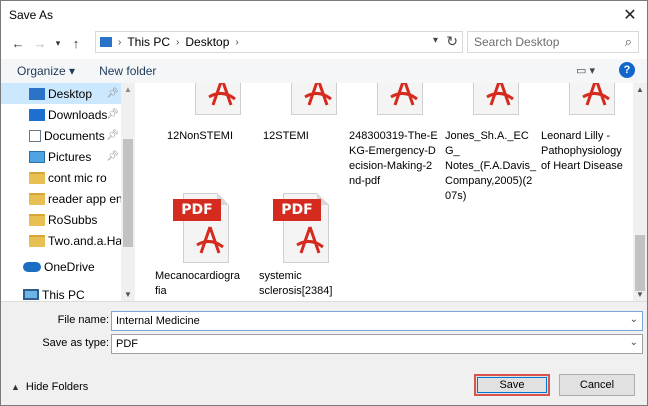 This screenshot has width=648, height=406. Describe the element at coordinates (207, 42) in the screenshot. I see `breadcrumb-desktop: Desktop` at that location.